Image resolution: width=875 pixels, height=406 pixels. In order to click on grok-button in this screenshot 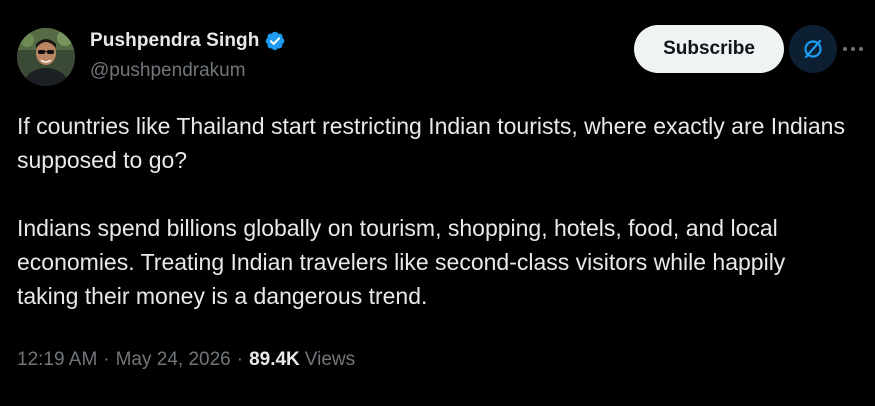, I will do `click(813, 49)`.